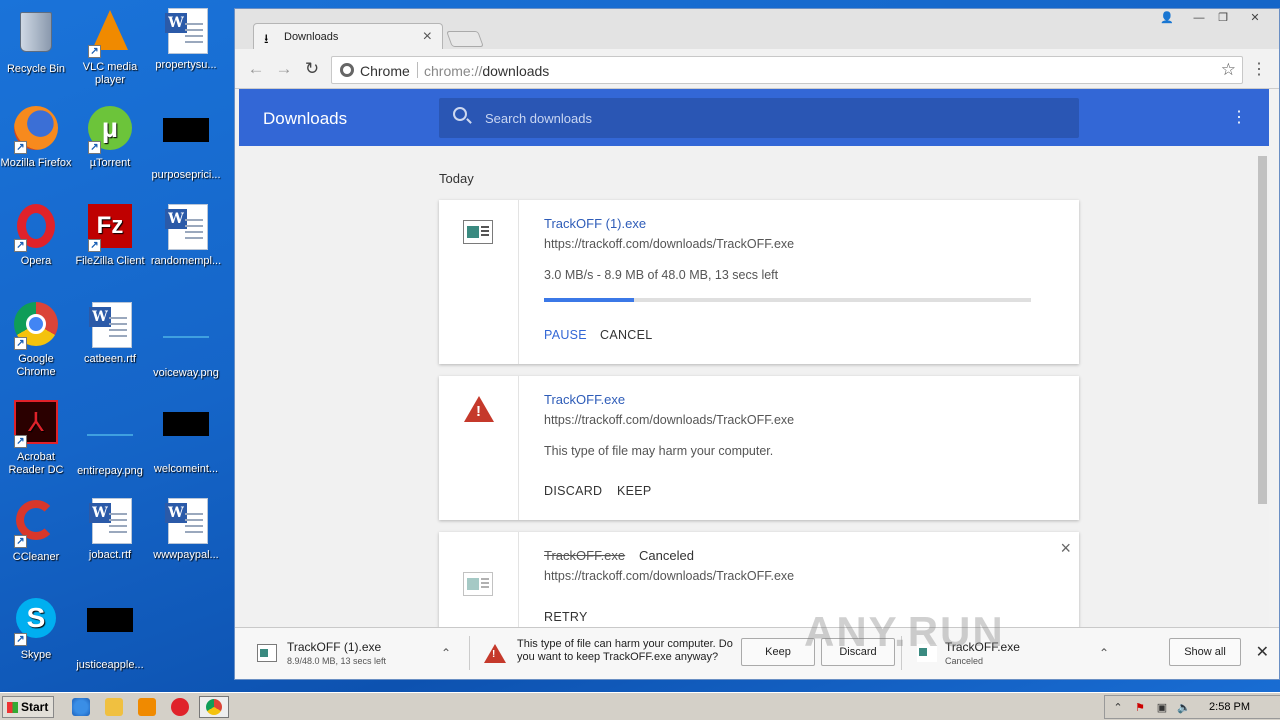  Describe the element at coordinates (256, 69) in the screenshot. I see `back-button: ←` at that location.